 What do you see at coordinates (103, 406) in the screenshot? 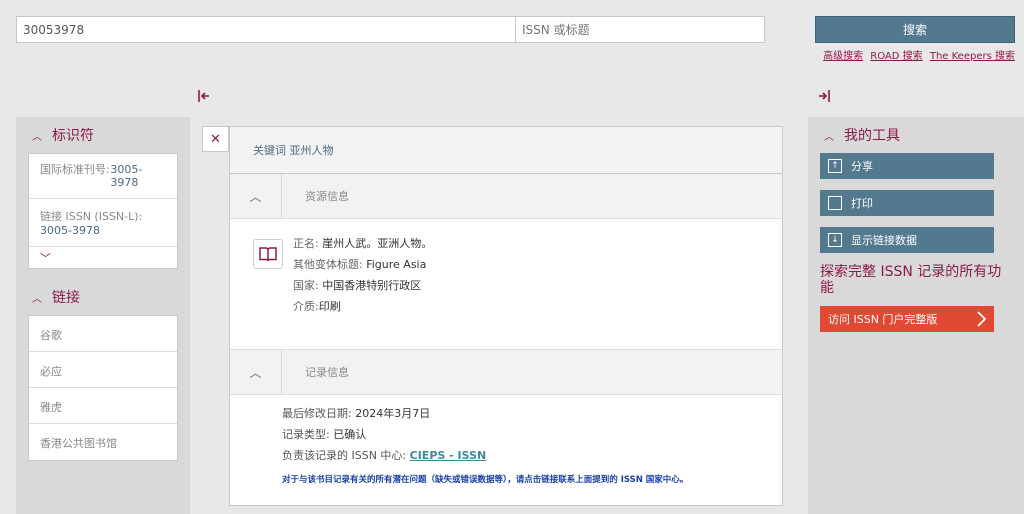
I see `link-yahoo: 雅虎` at bounding box center [103, 406].